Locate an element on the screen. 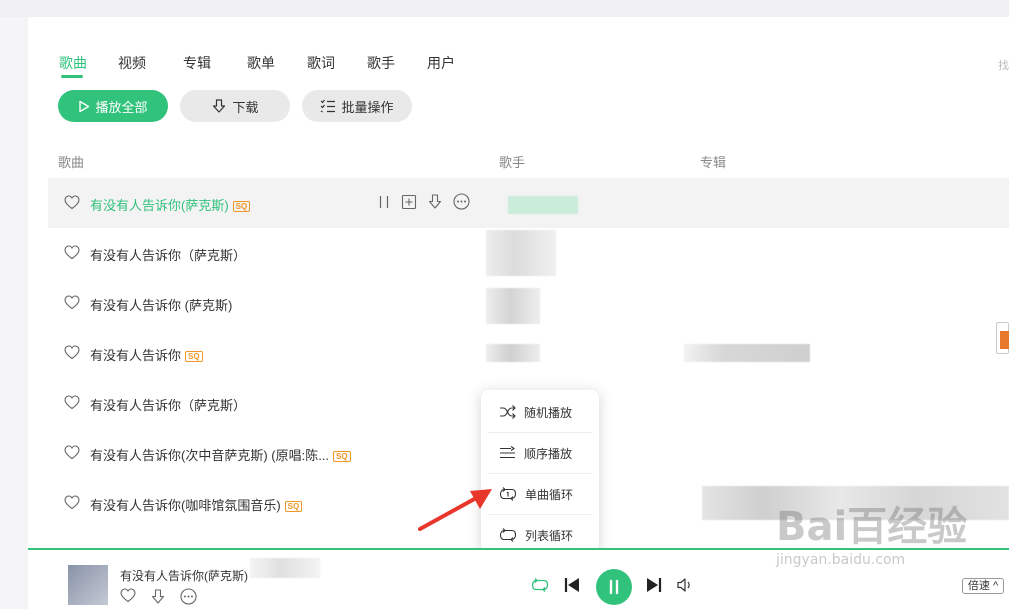  song-row: 有没有人告诉你 (萨克斯) is located at coordinates (528, 303).